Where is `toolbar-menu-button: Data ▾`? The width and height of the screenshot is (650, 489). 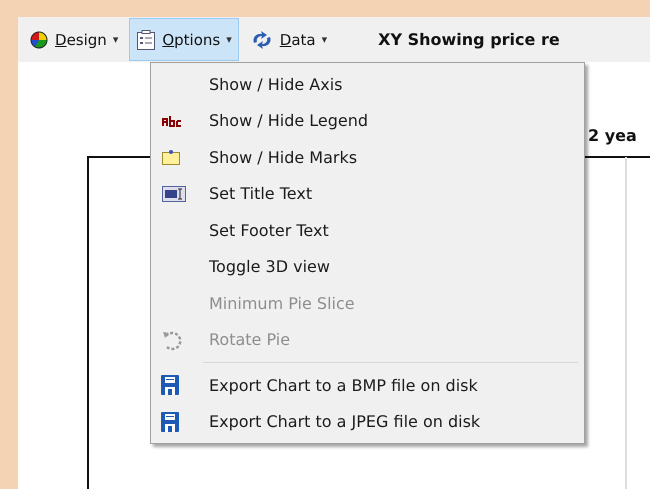 toolbar-menu-button: Data ▾ is located at coordinates (288, 39).